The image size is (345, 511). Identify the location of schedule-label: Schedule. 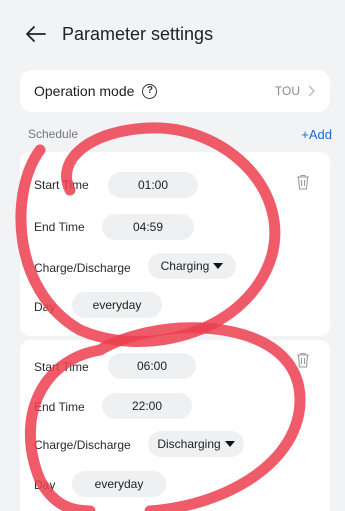
(53, 134).